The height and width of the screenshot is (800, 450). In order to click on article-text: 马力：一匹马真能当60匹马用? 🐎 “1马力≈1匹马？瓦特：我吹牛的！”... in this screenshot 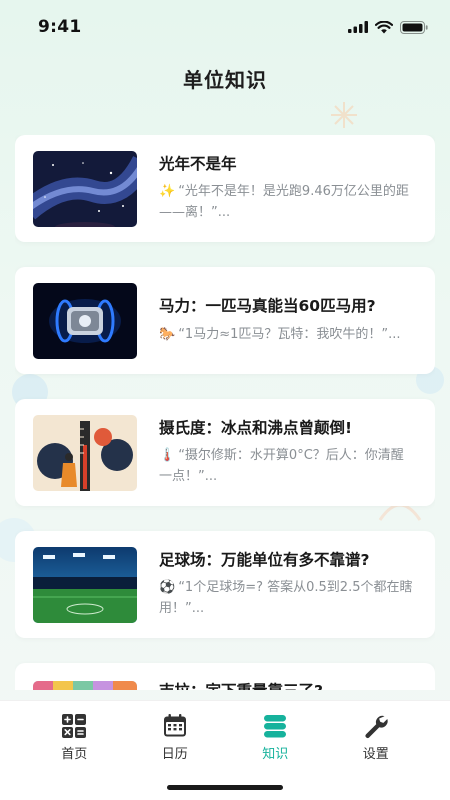, I will do `click(287, 320)`.